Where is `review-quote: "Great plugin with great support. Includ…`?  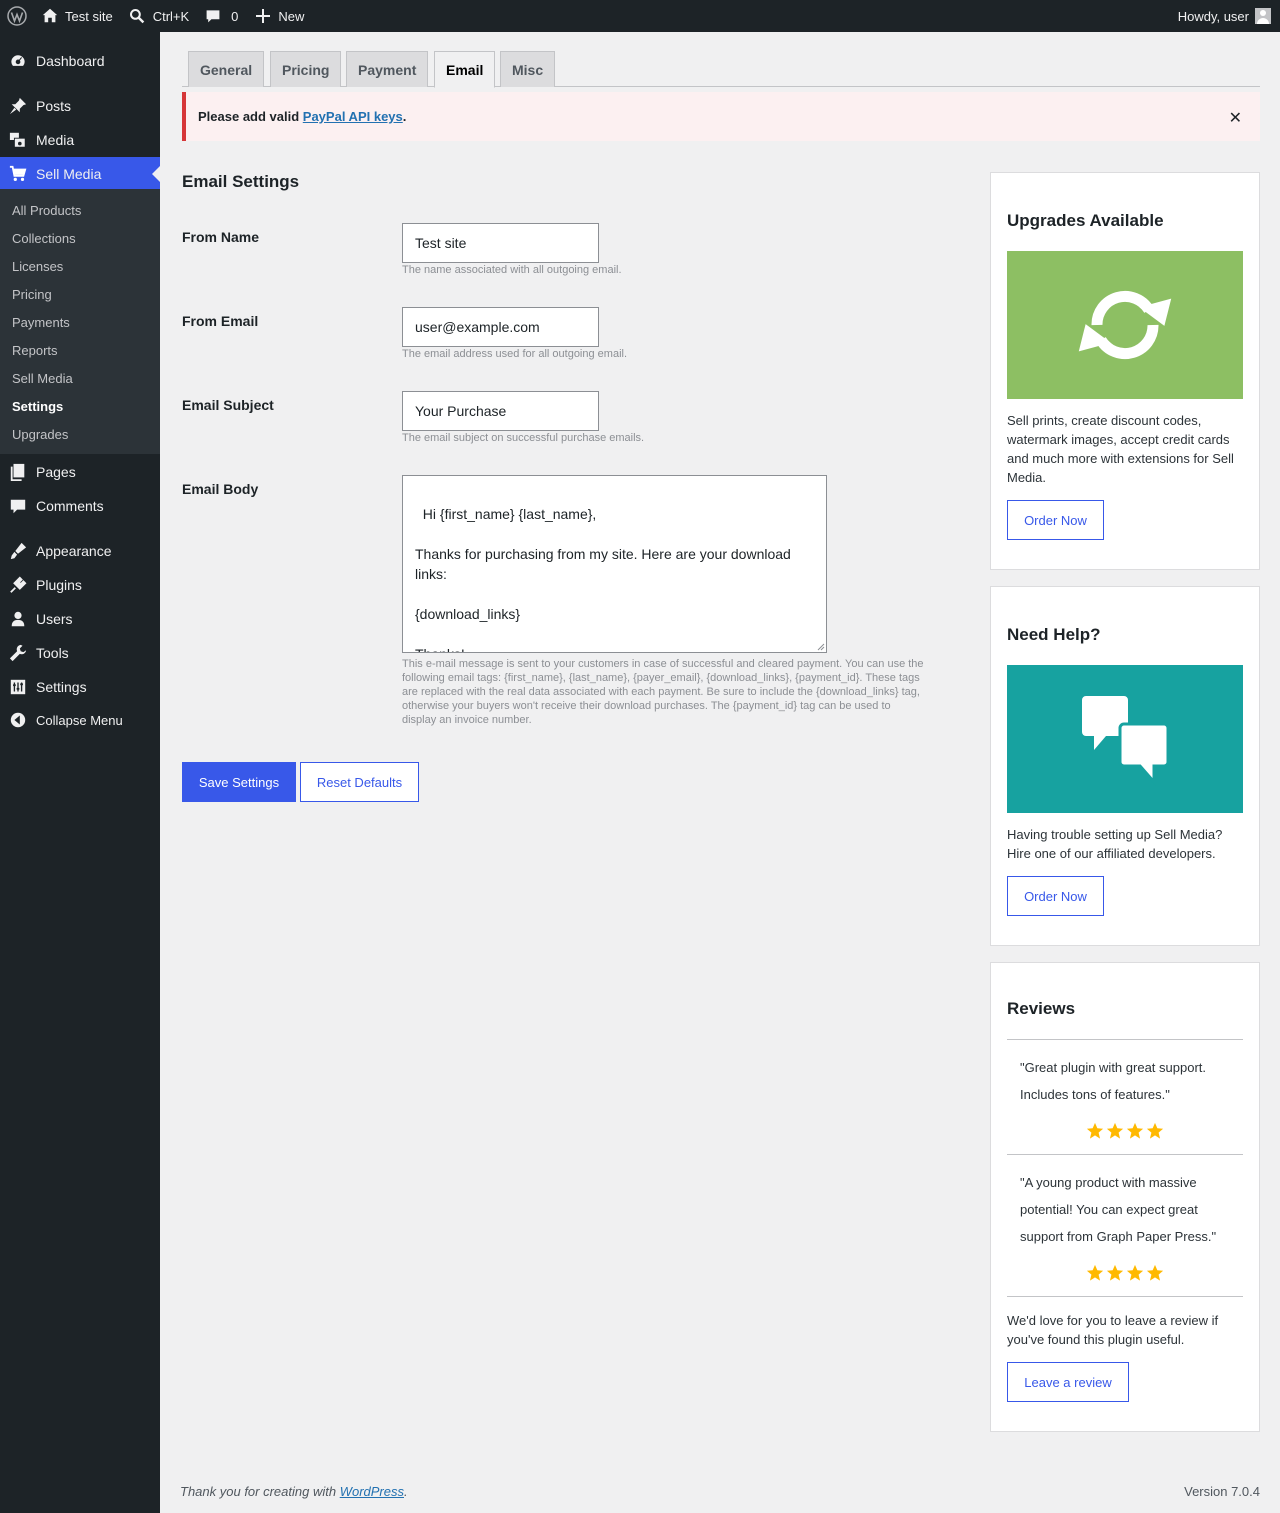 review-quote: "Great plugin with great support. Includ… is located at coordinates (1113, 1081).